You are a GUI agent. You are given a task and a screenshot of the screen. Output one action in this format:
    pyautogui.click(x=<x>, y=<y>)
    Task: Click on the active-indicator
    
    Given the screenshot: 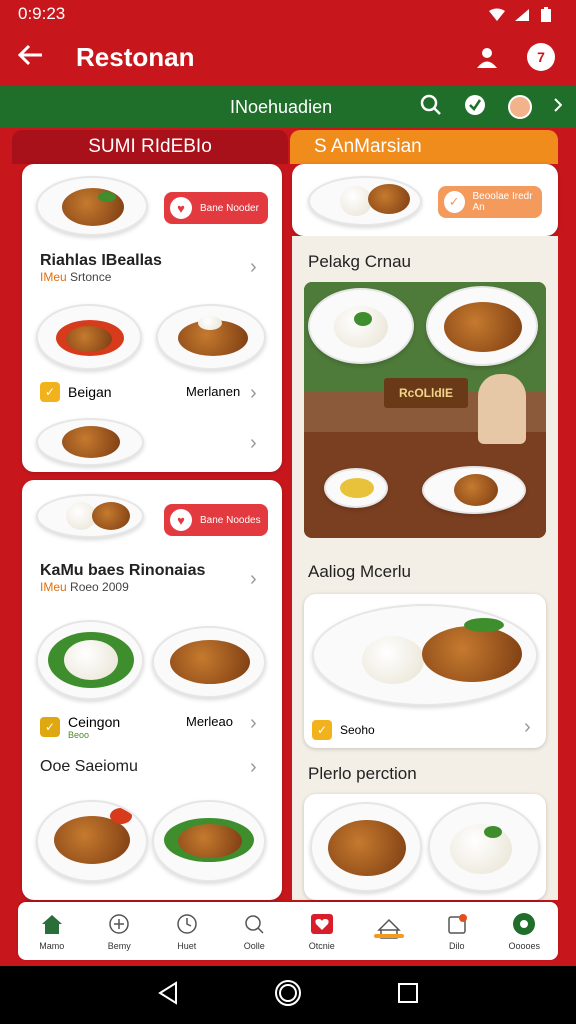 What is the action you would take?
    pyautogui.click(x=389, y=936)
    